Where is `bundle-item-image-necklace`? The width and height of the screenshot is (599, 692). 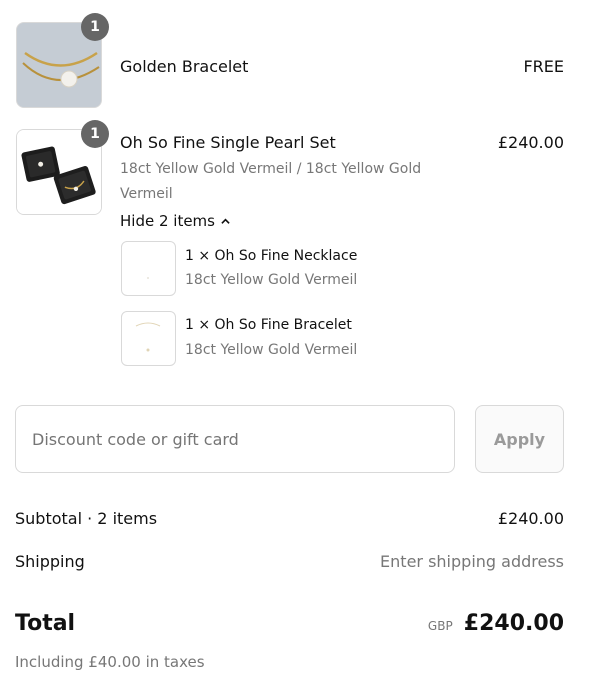
bundle-item-image-necklace is located at coordinates (148, 268).